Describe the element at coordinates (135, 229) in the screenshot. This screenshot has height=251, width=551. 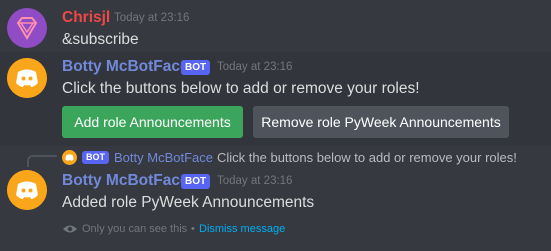
I see `ephemeral-note: Only you can see this` at that location.